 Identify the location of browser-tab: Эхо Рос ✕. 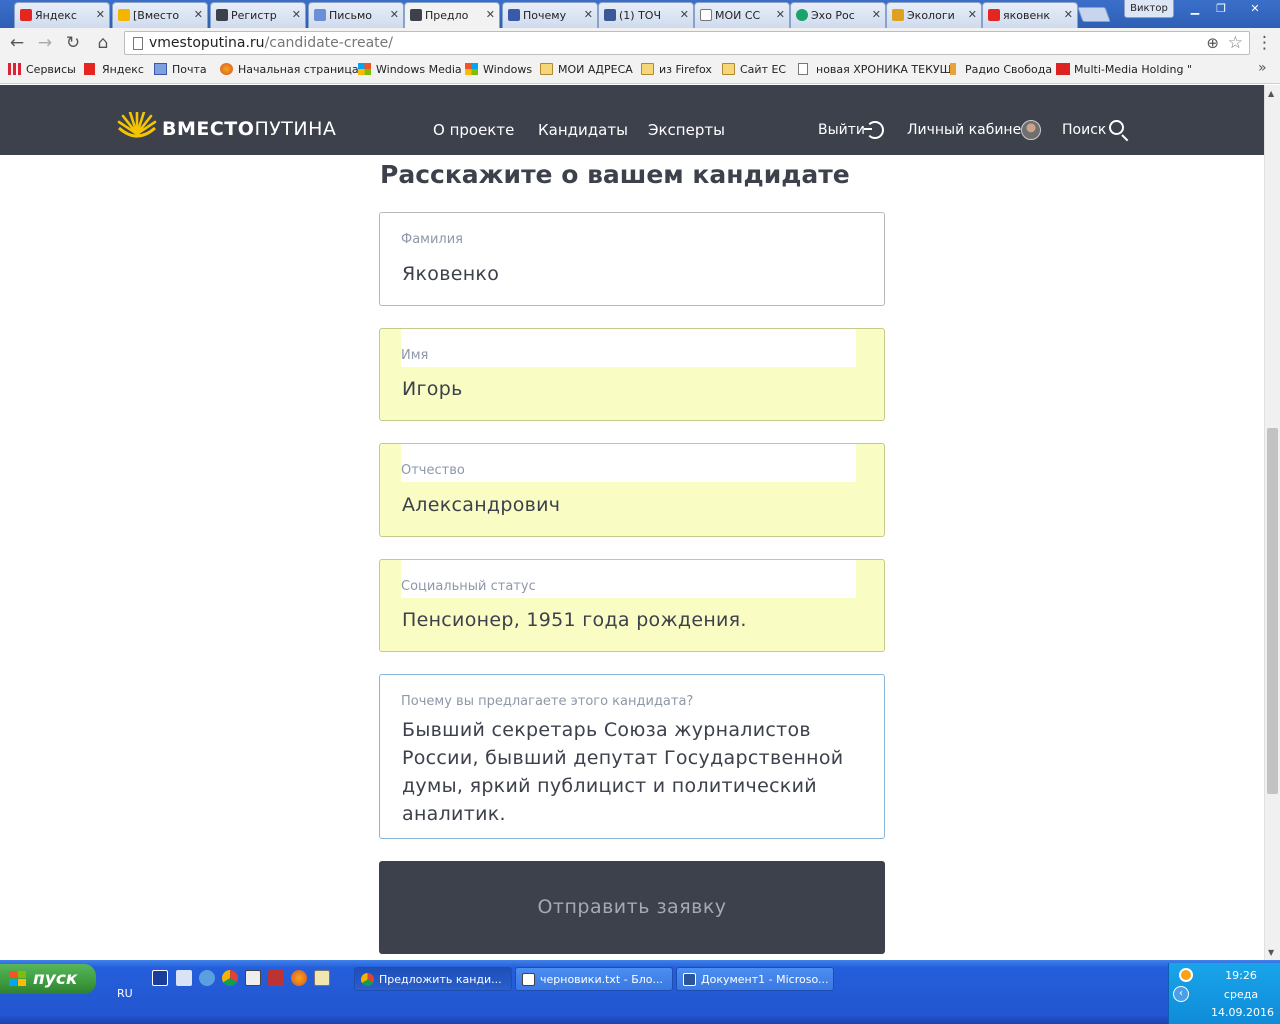
(838, 15).